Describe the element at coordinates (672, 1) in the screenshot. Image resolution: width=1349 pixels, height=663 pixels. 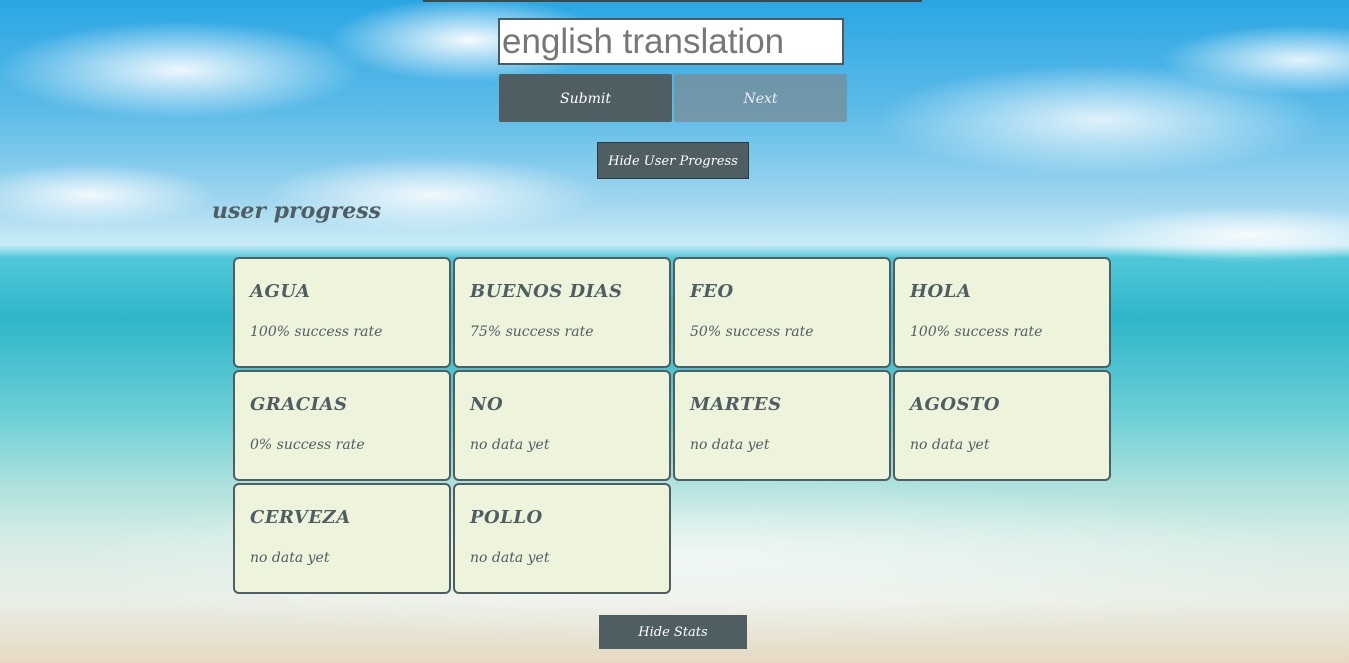
I see `top-border-bar` at that location.